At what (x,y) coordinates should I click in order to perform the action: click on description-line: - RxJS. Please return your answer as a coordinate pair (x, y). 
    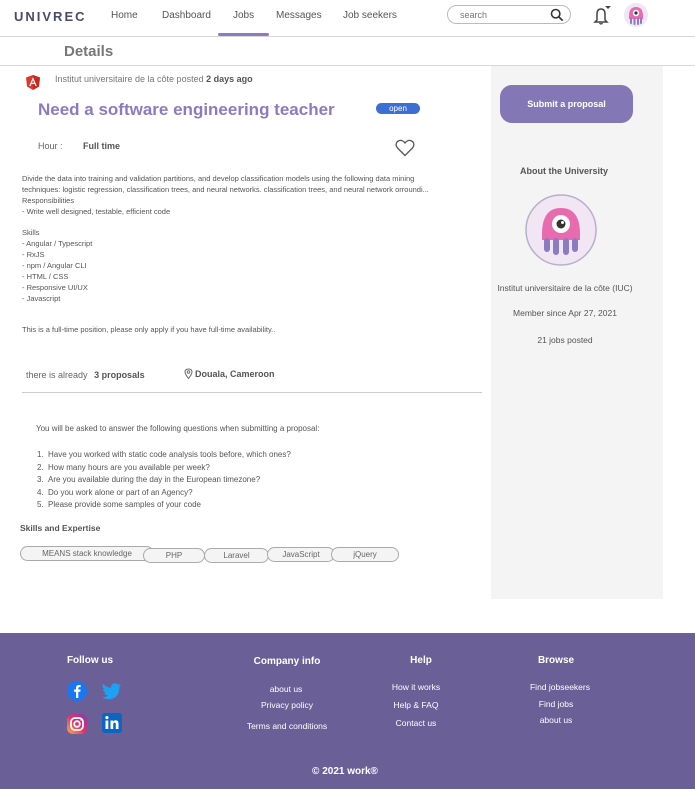
    Looking at the image, I should click on (33, 254).